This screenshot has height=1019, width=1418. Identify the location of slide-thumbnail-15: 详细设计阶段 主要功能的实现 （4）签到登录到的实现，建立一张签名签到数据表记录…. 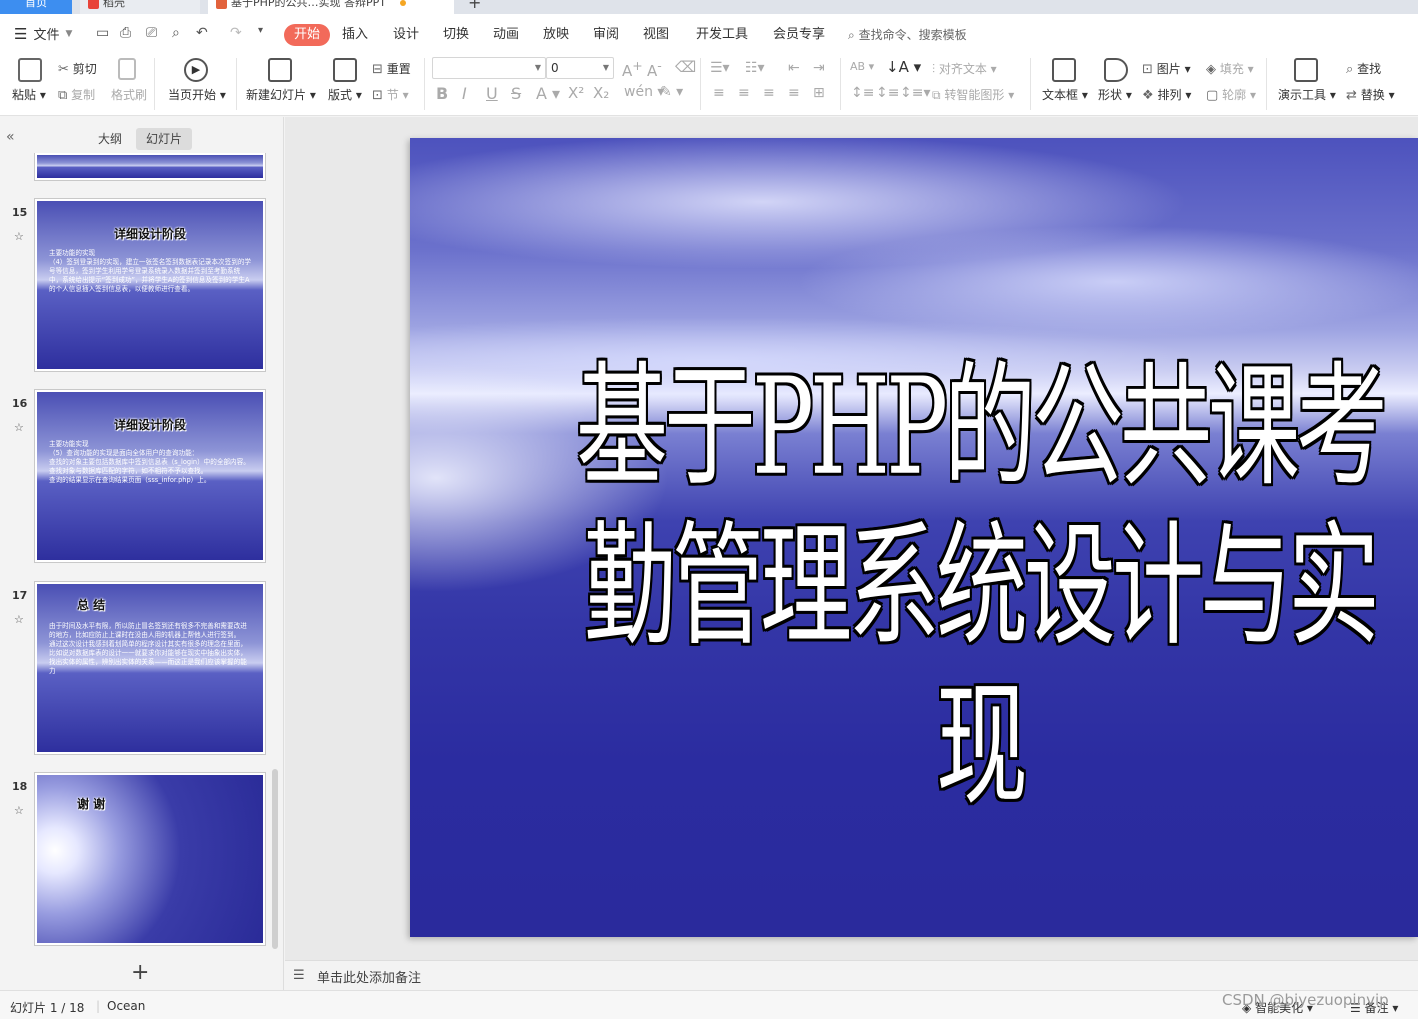
(150, 285).